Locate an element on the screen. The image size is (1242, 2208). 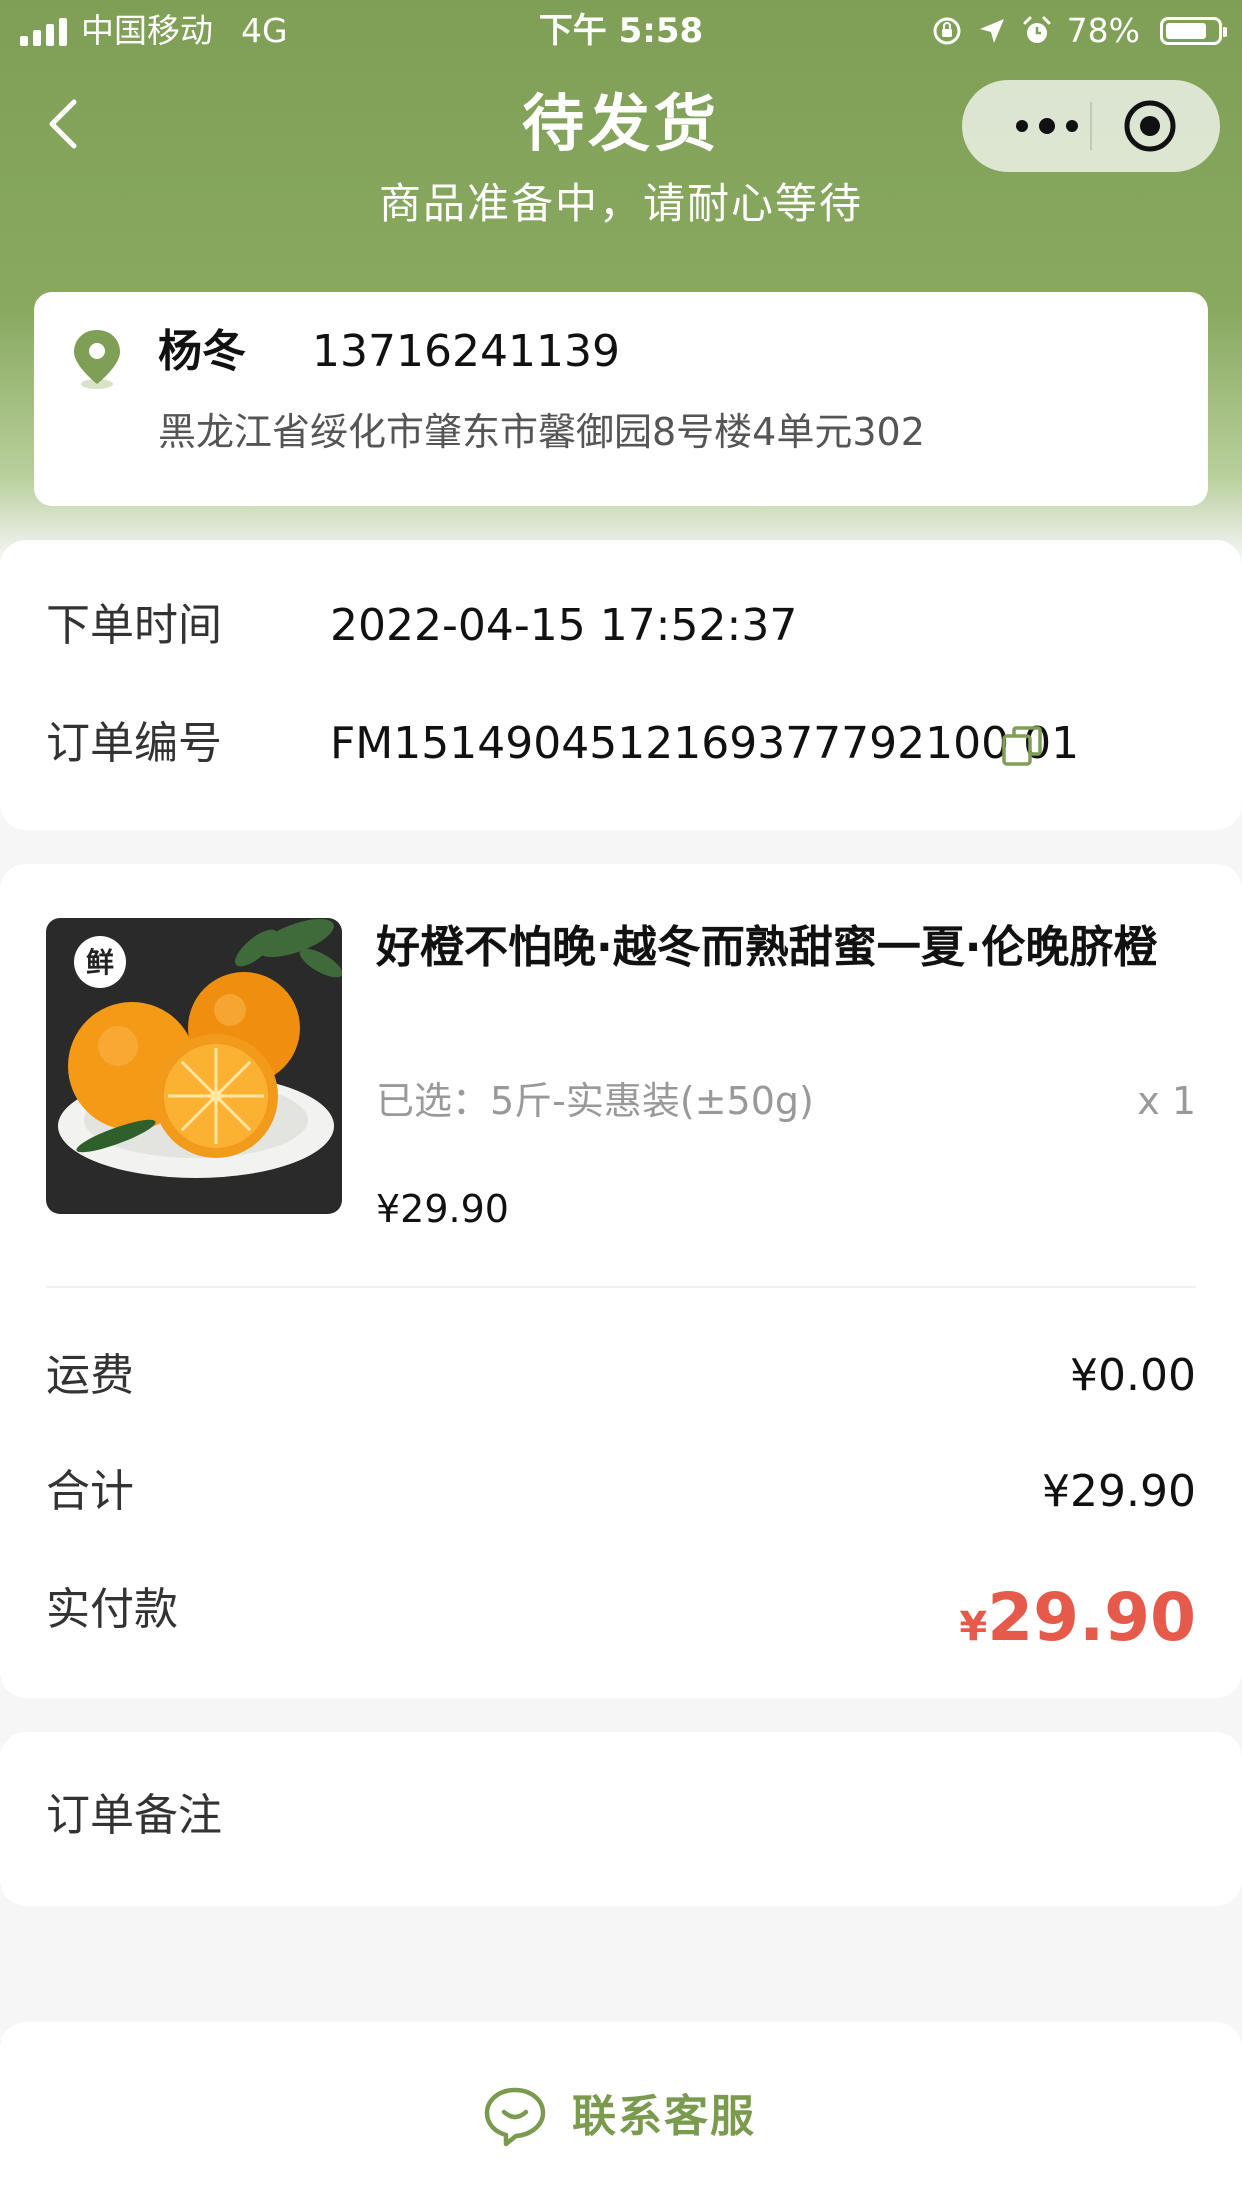
contact-service-label: 联系客服 is located at coordinates (664, 2116).